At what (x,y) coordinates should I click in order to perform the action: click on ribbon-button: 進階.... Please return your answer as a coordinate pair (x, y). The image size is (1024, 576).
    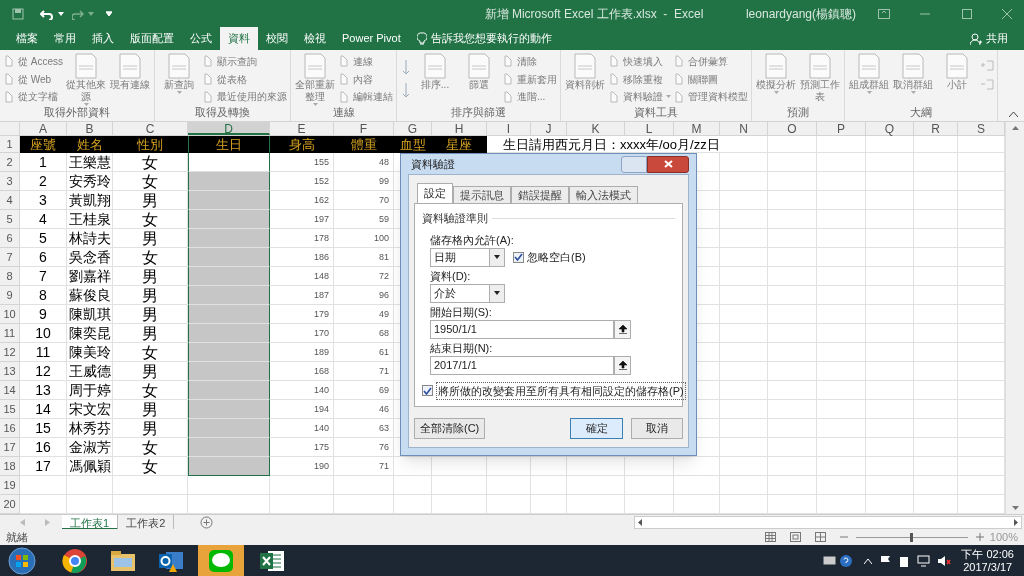
    Looking at the image, I should click on (529, 96).